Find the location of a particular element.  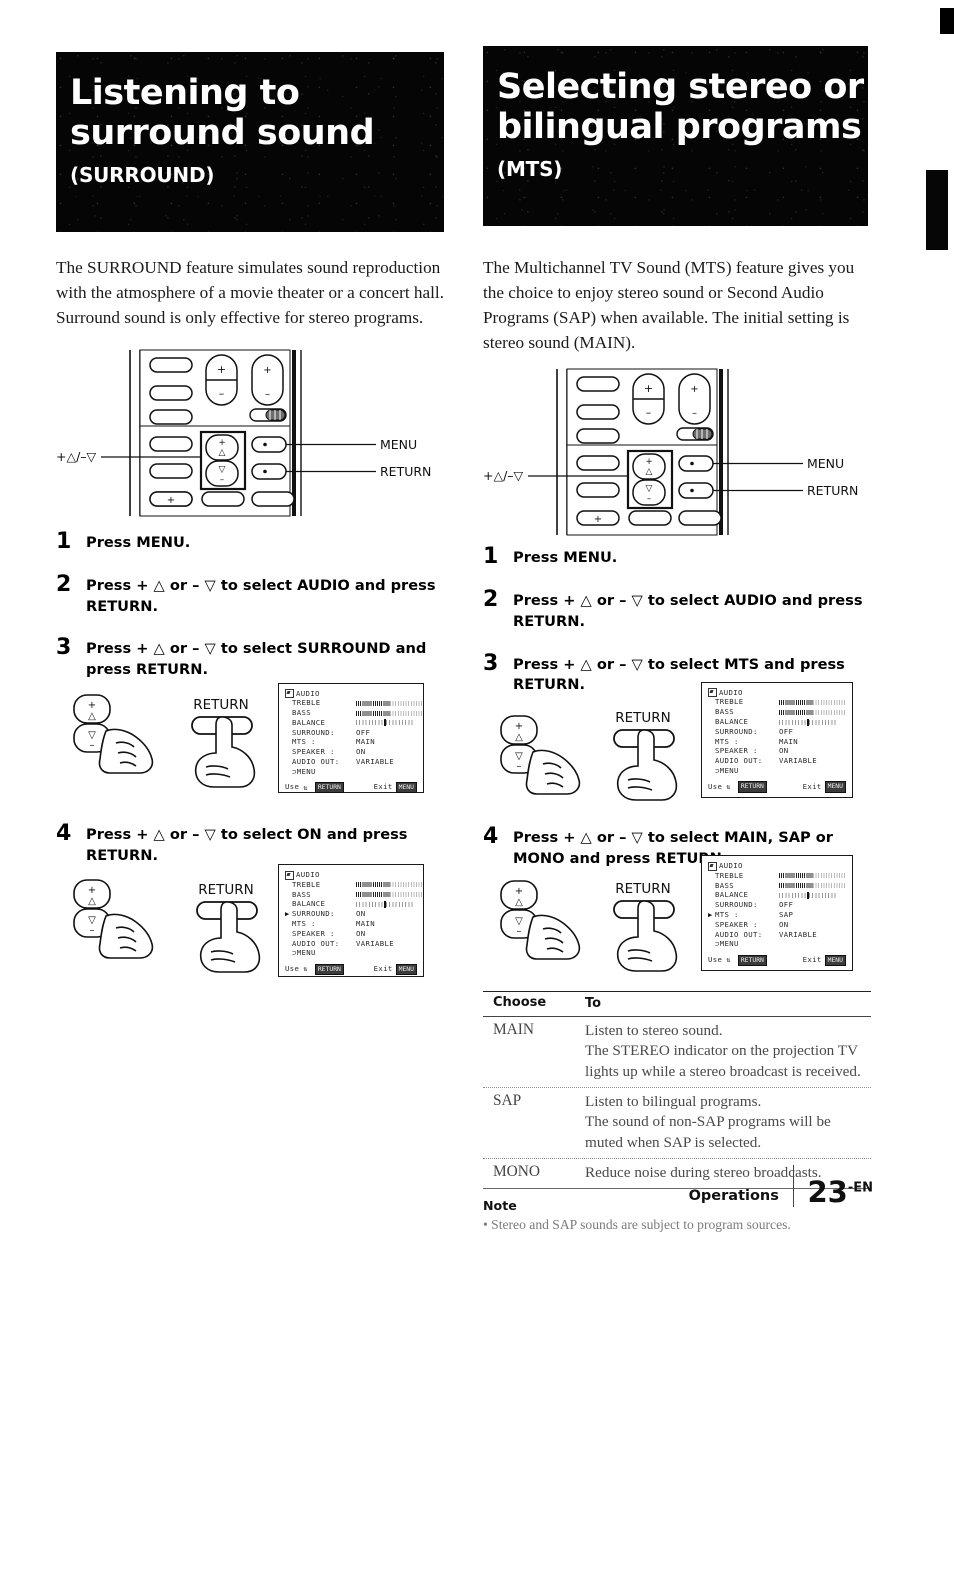

left-illus4-return-label: RETURN is located at coordinates (226, 890).